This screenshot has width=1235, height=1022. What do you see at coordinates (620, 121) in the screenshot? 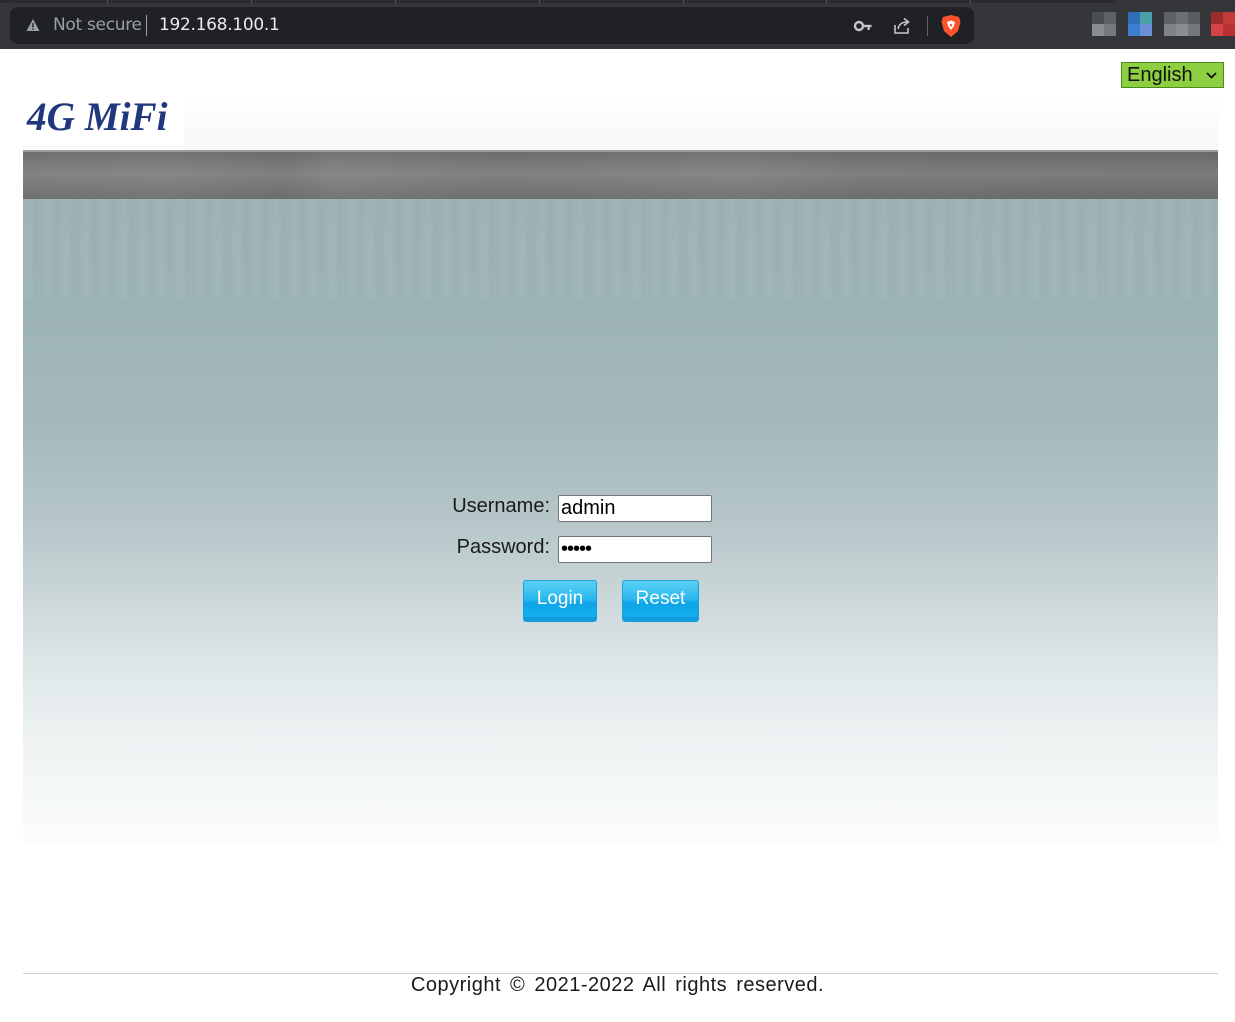
I see `header-band` at bounding box center [620, 121].